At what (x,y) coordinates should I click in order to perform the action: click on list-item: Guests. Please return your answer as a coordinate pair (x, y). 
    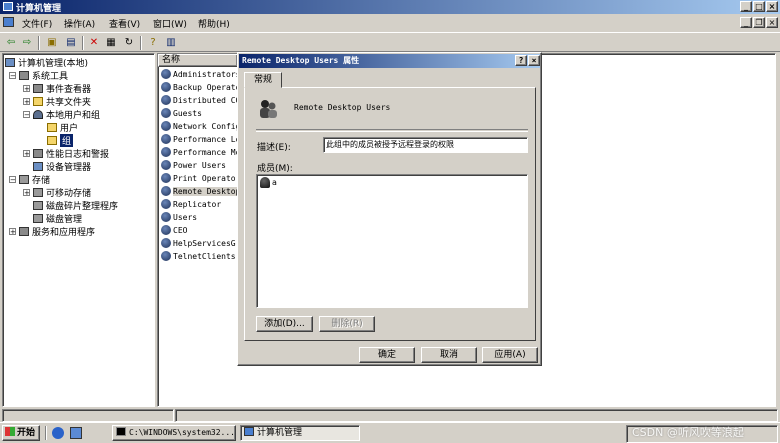
    Looking at the image, I should click on (181, 113).